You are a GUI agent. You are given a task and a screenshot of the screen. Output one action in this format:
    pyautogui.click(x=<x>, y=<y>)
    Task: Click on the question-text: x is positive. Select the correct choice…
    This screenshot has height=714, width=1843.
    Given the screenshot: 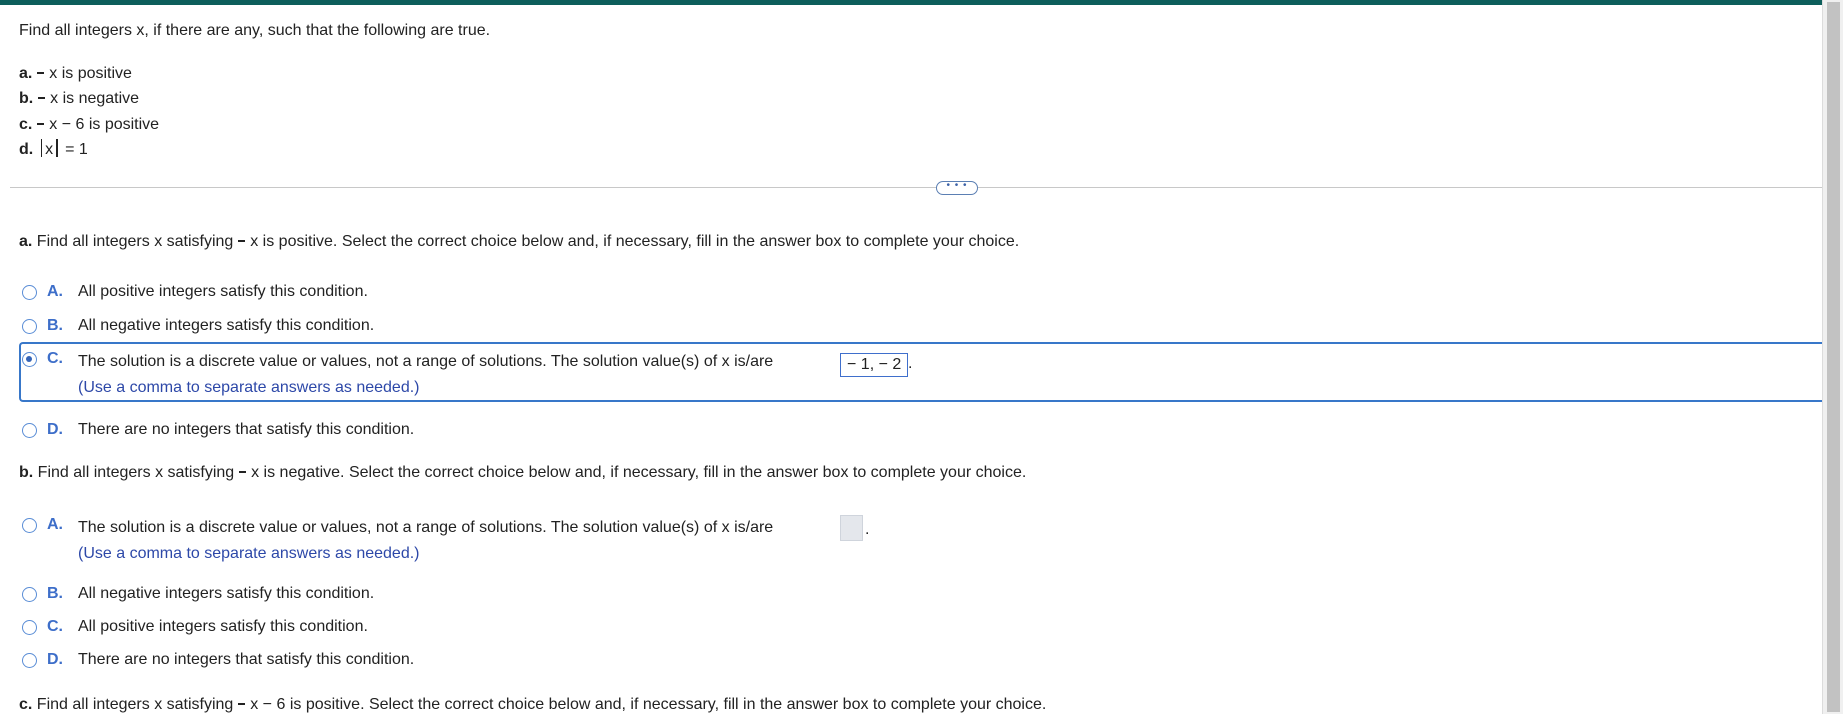 What is the action you would take?
    pyautogui.click(x=635, y=241)
    